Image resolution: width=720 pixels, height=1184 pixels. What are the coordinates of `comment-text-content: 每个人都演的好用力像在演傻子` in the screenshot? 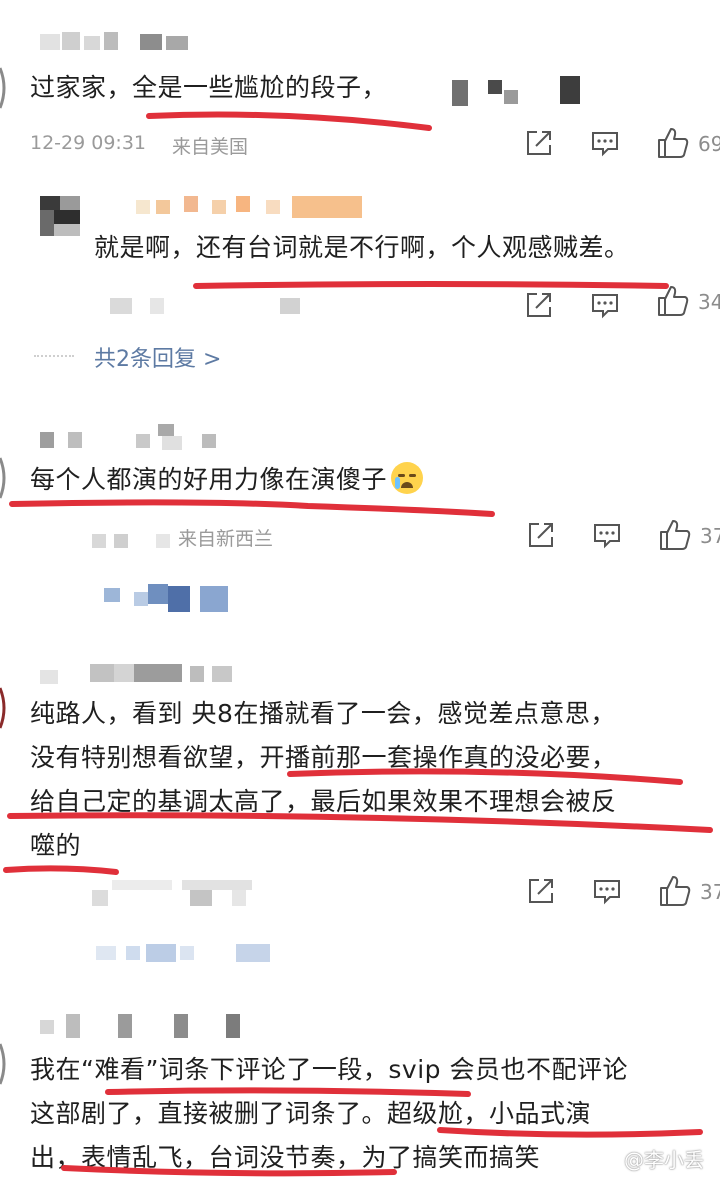 It's located at (209, 479).